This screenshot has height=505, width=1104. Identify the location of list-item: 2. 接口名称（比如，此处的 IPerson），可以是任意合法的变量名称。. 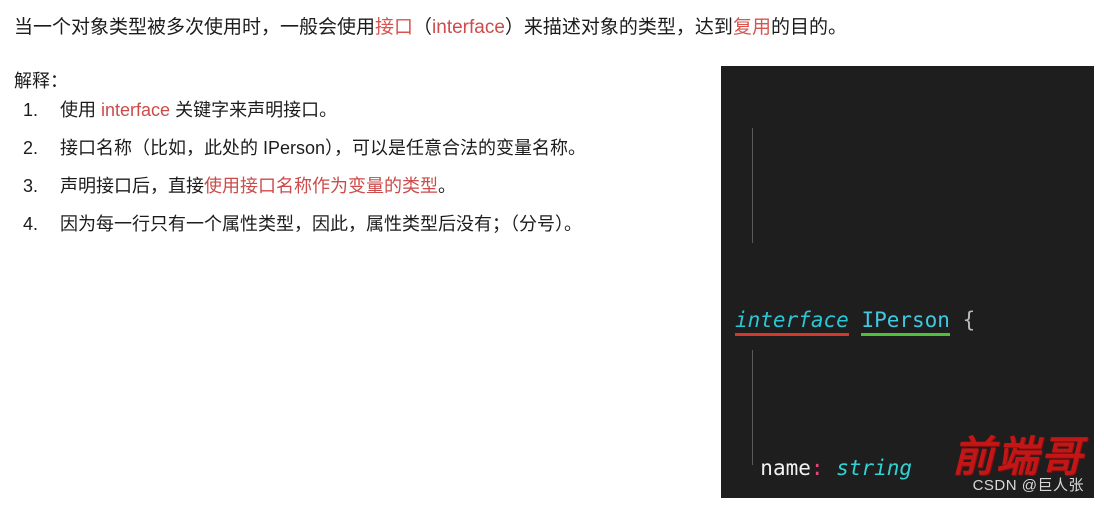
(359, 148).